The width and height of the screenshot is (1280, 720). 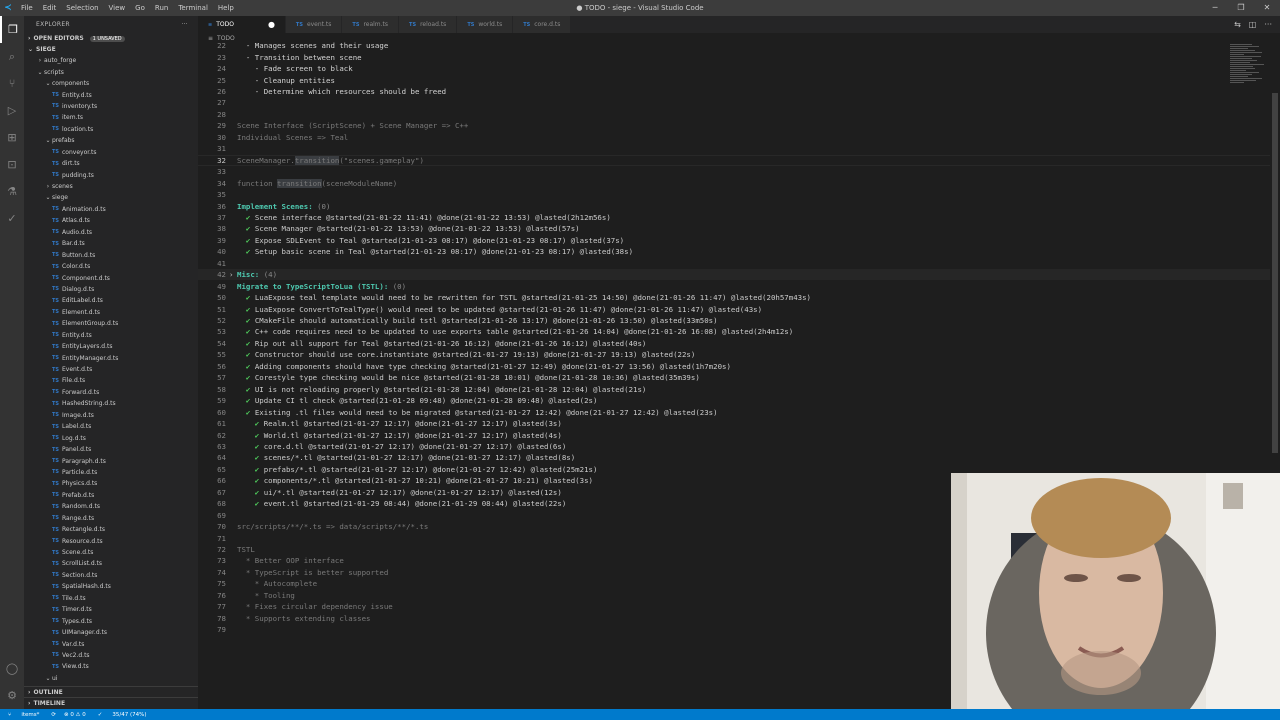 I want to click on code-line: 49 Migrate to TypeScriptToLua (TSTL): (0), so click(x=739, y=285).